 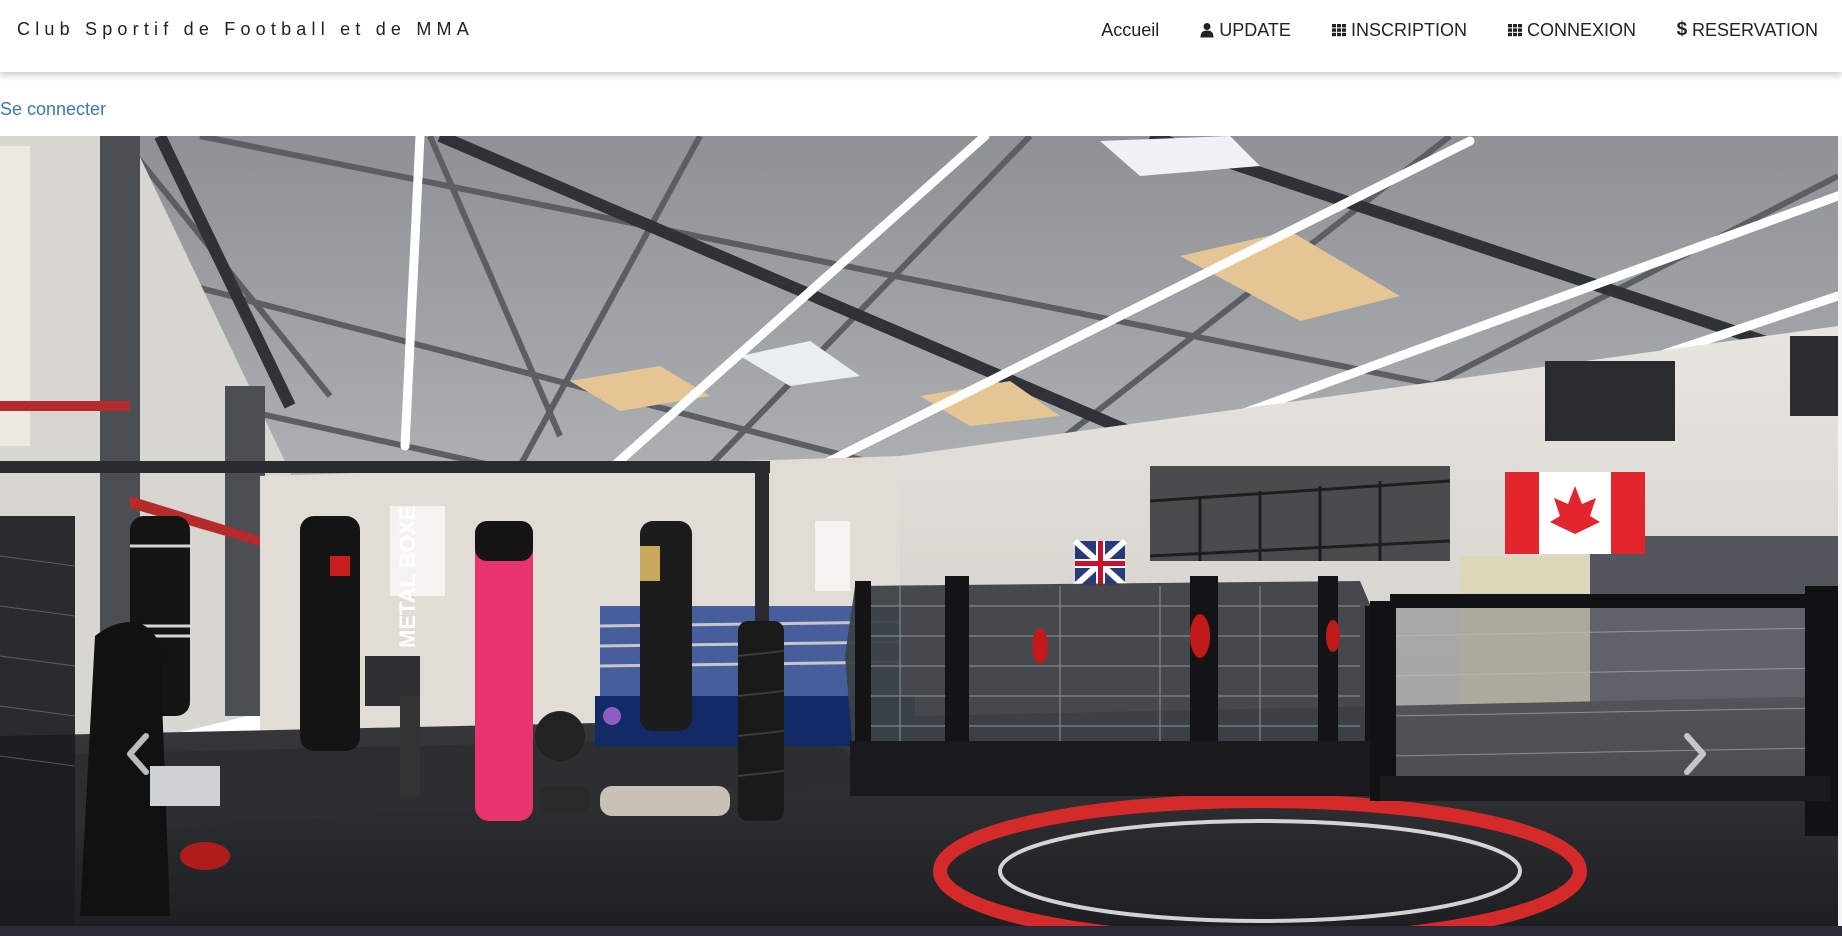 I want to click on nav-item-connexion: CONNEXION, so click(x=1571, y=30).